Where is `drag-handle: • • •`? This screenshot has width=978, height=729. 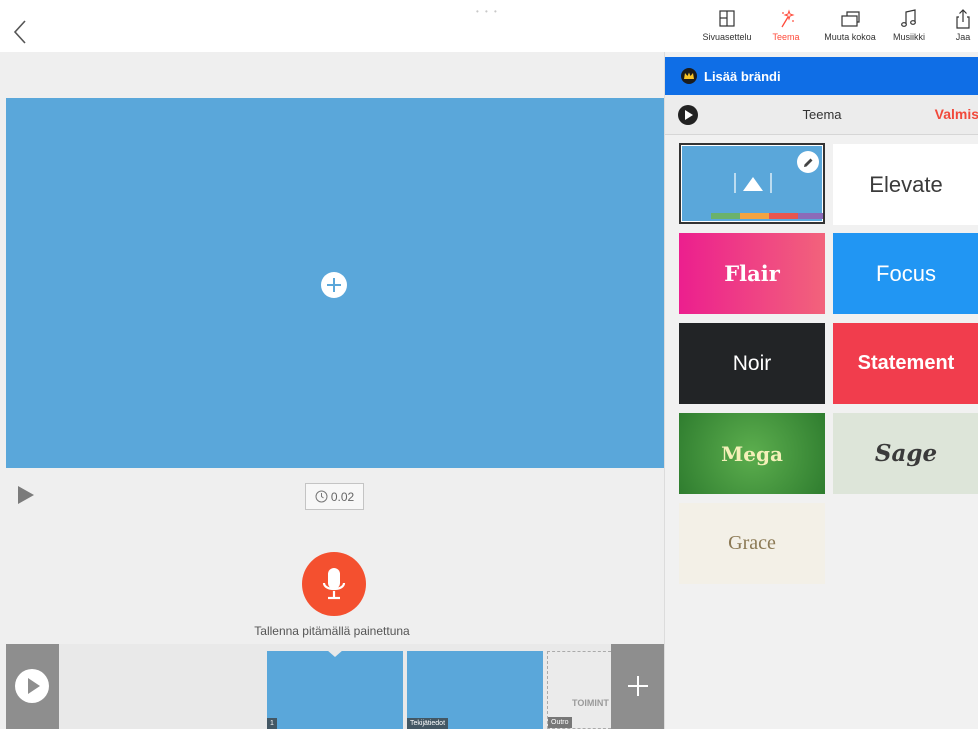 drag-handle: • • • is located at coordinates (489, 11).